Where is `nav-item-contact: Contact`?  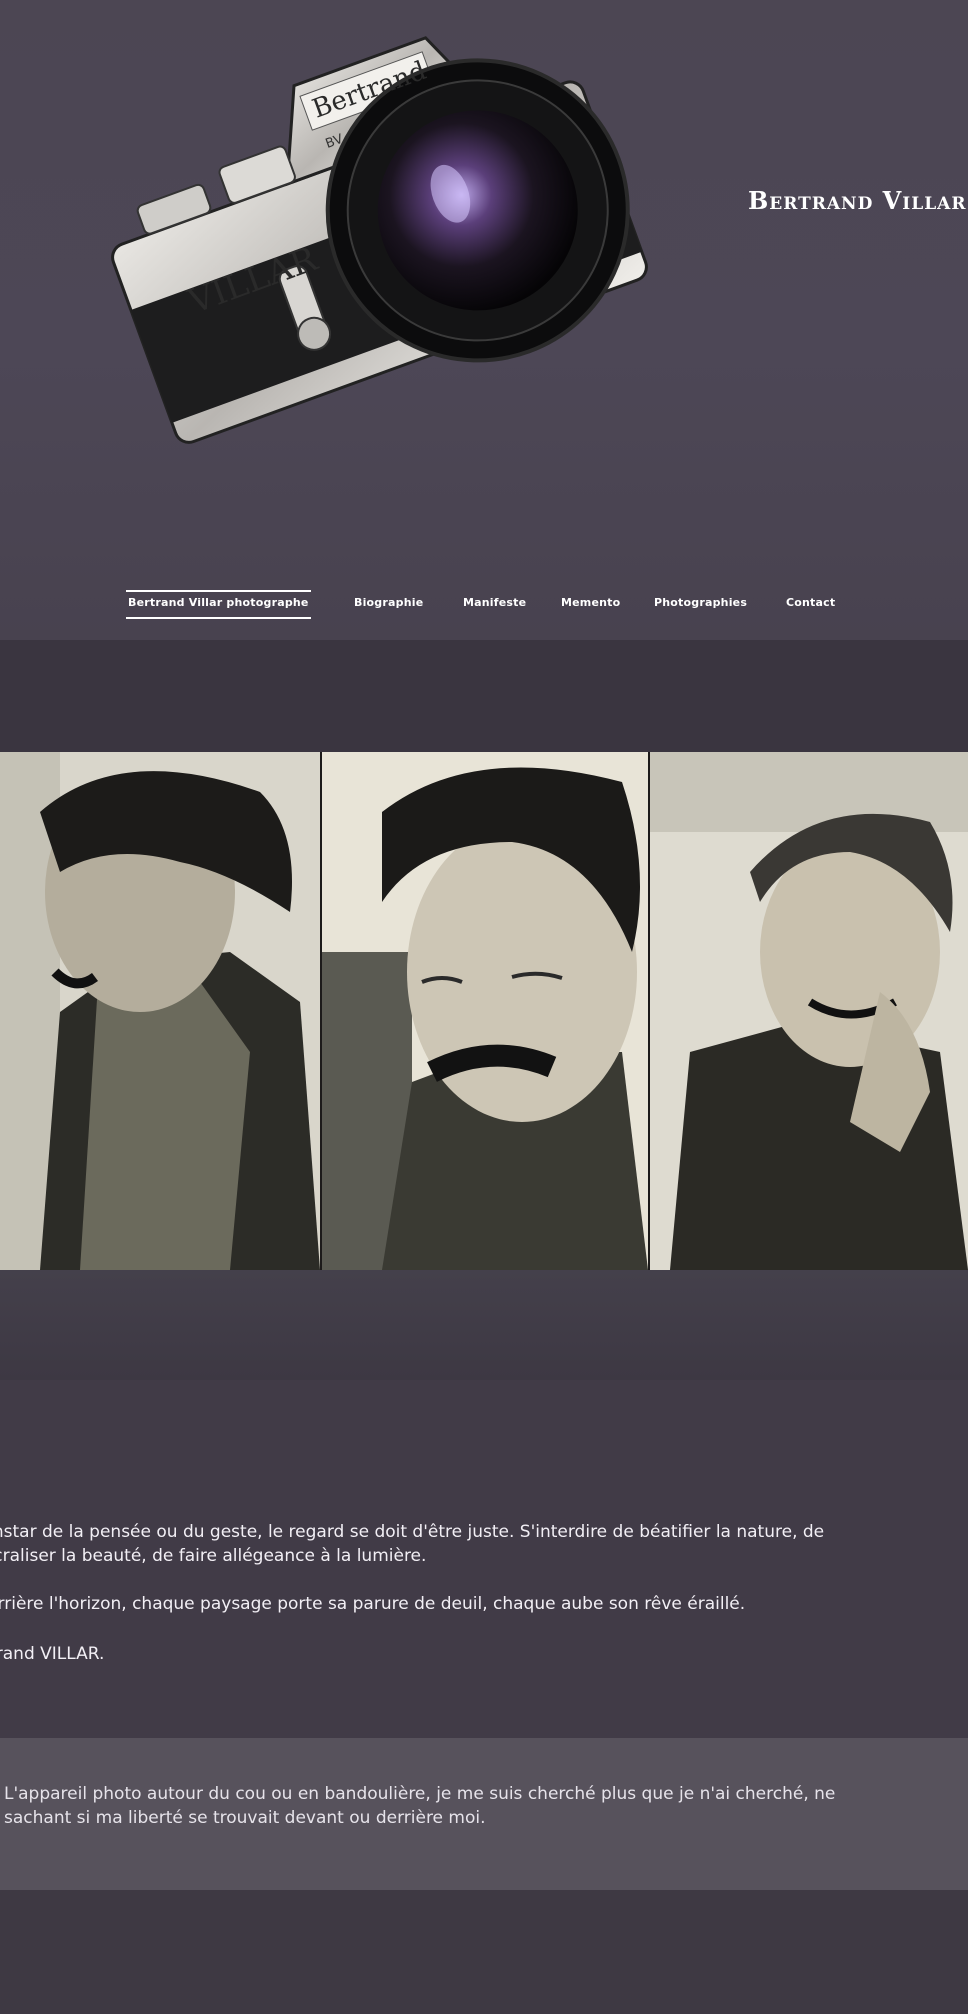 nav-item-contact: Contact is located at coordinates (810, 602).